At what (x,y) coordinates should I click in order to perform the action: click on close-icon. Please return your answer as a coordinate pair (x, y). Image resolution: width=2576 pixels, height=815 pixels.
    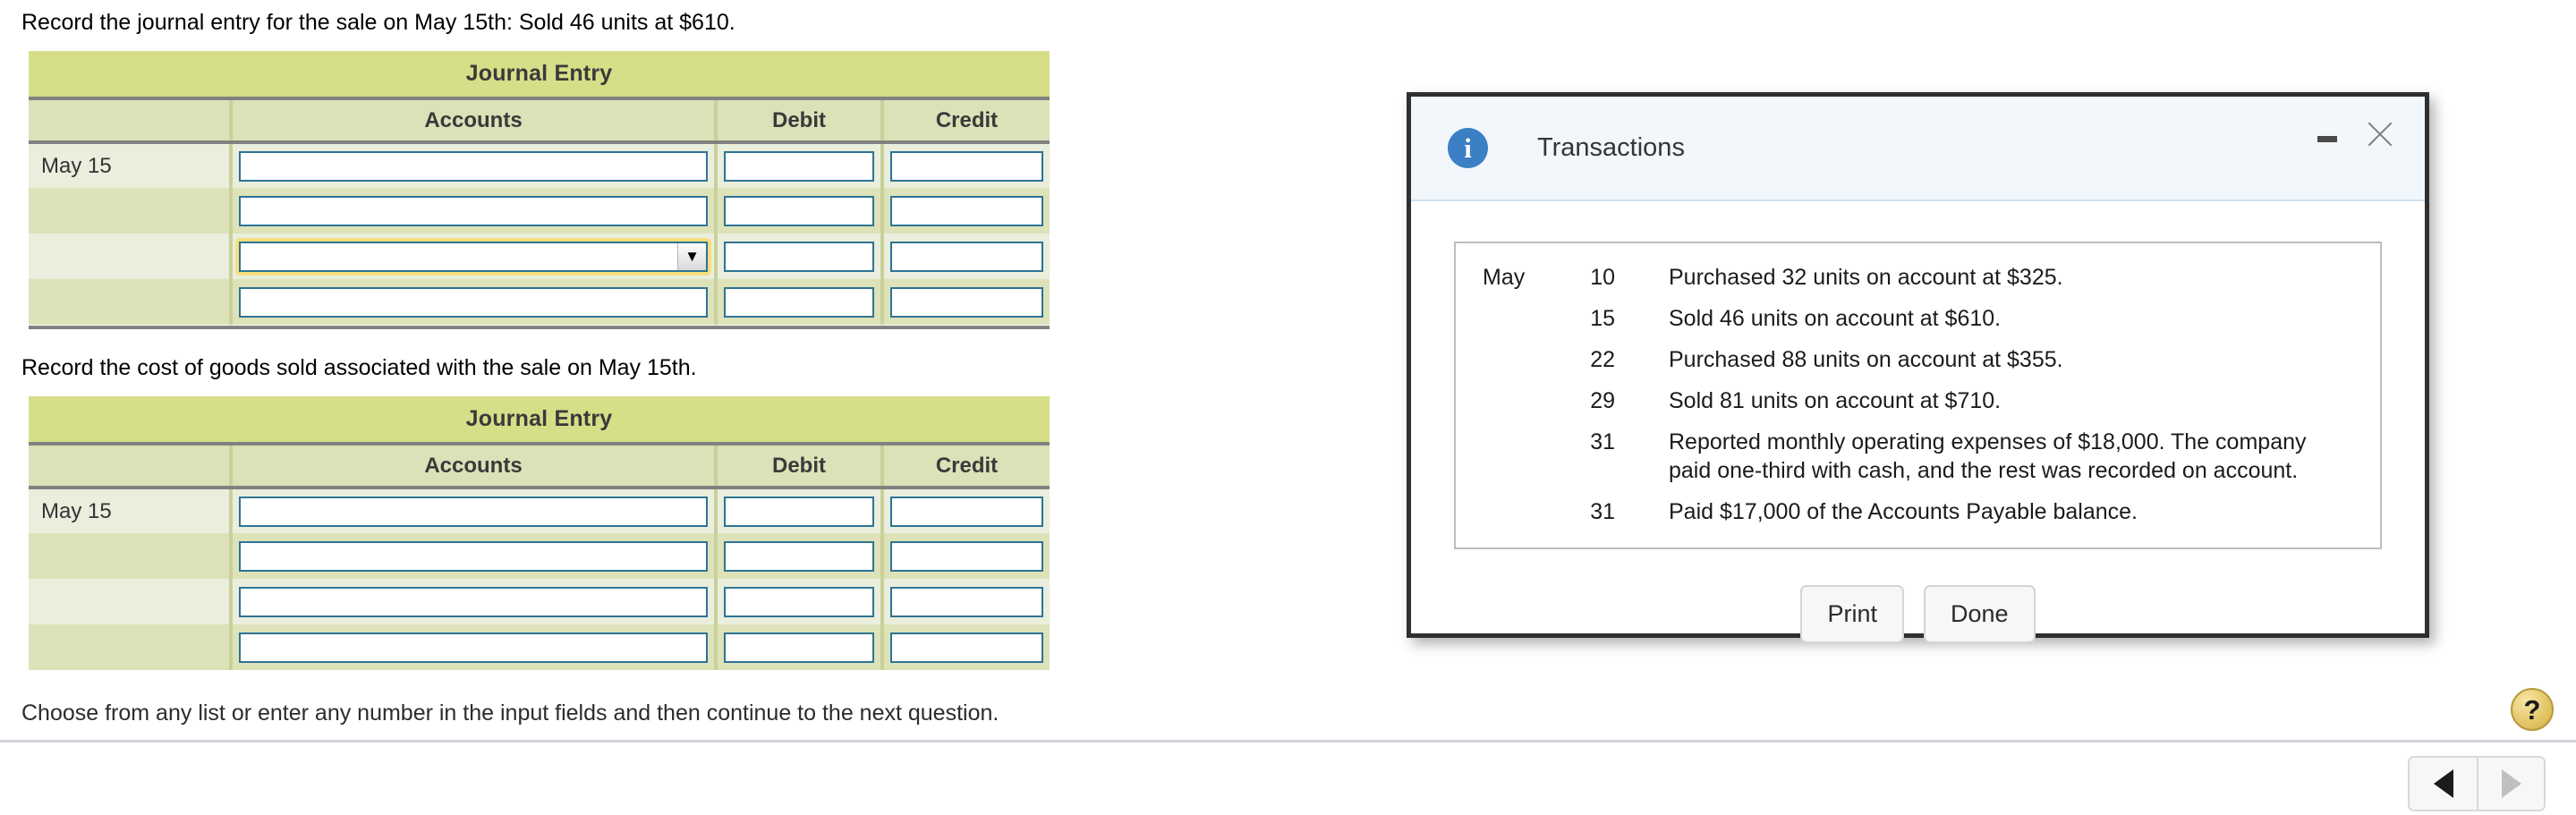
    Looking at the image, I should click on (2380, 134).